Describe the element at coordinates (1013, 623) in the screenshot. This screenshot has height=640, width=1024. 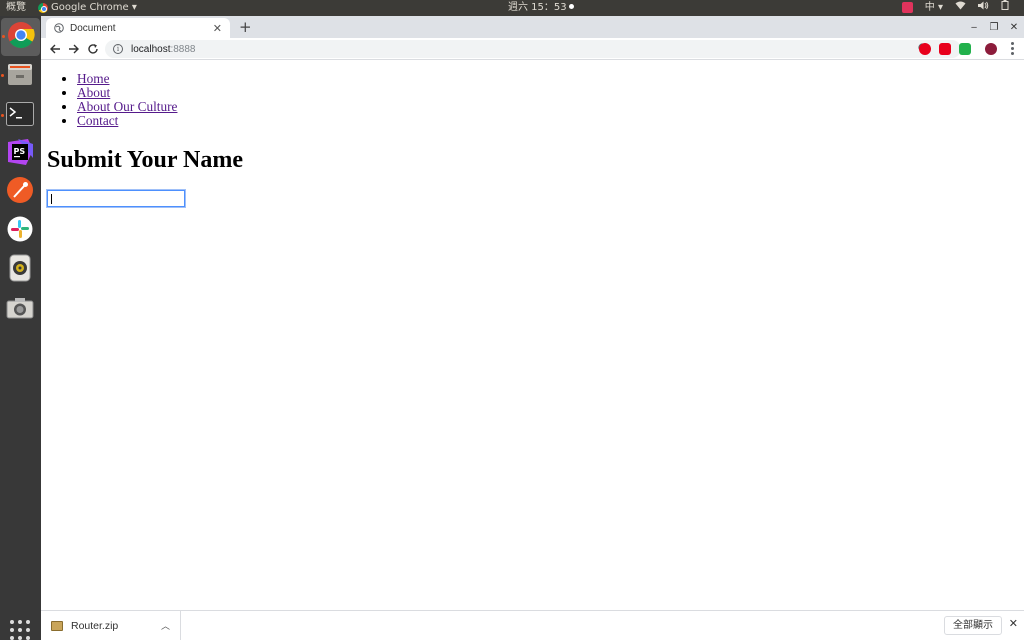
I see `close-shelf-icon: ✕` at that location.